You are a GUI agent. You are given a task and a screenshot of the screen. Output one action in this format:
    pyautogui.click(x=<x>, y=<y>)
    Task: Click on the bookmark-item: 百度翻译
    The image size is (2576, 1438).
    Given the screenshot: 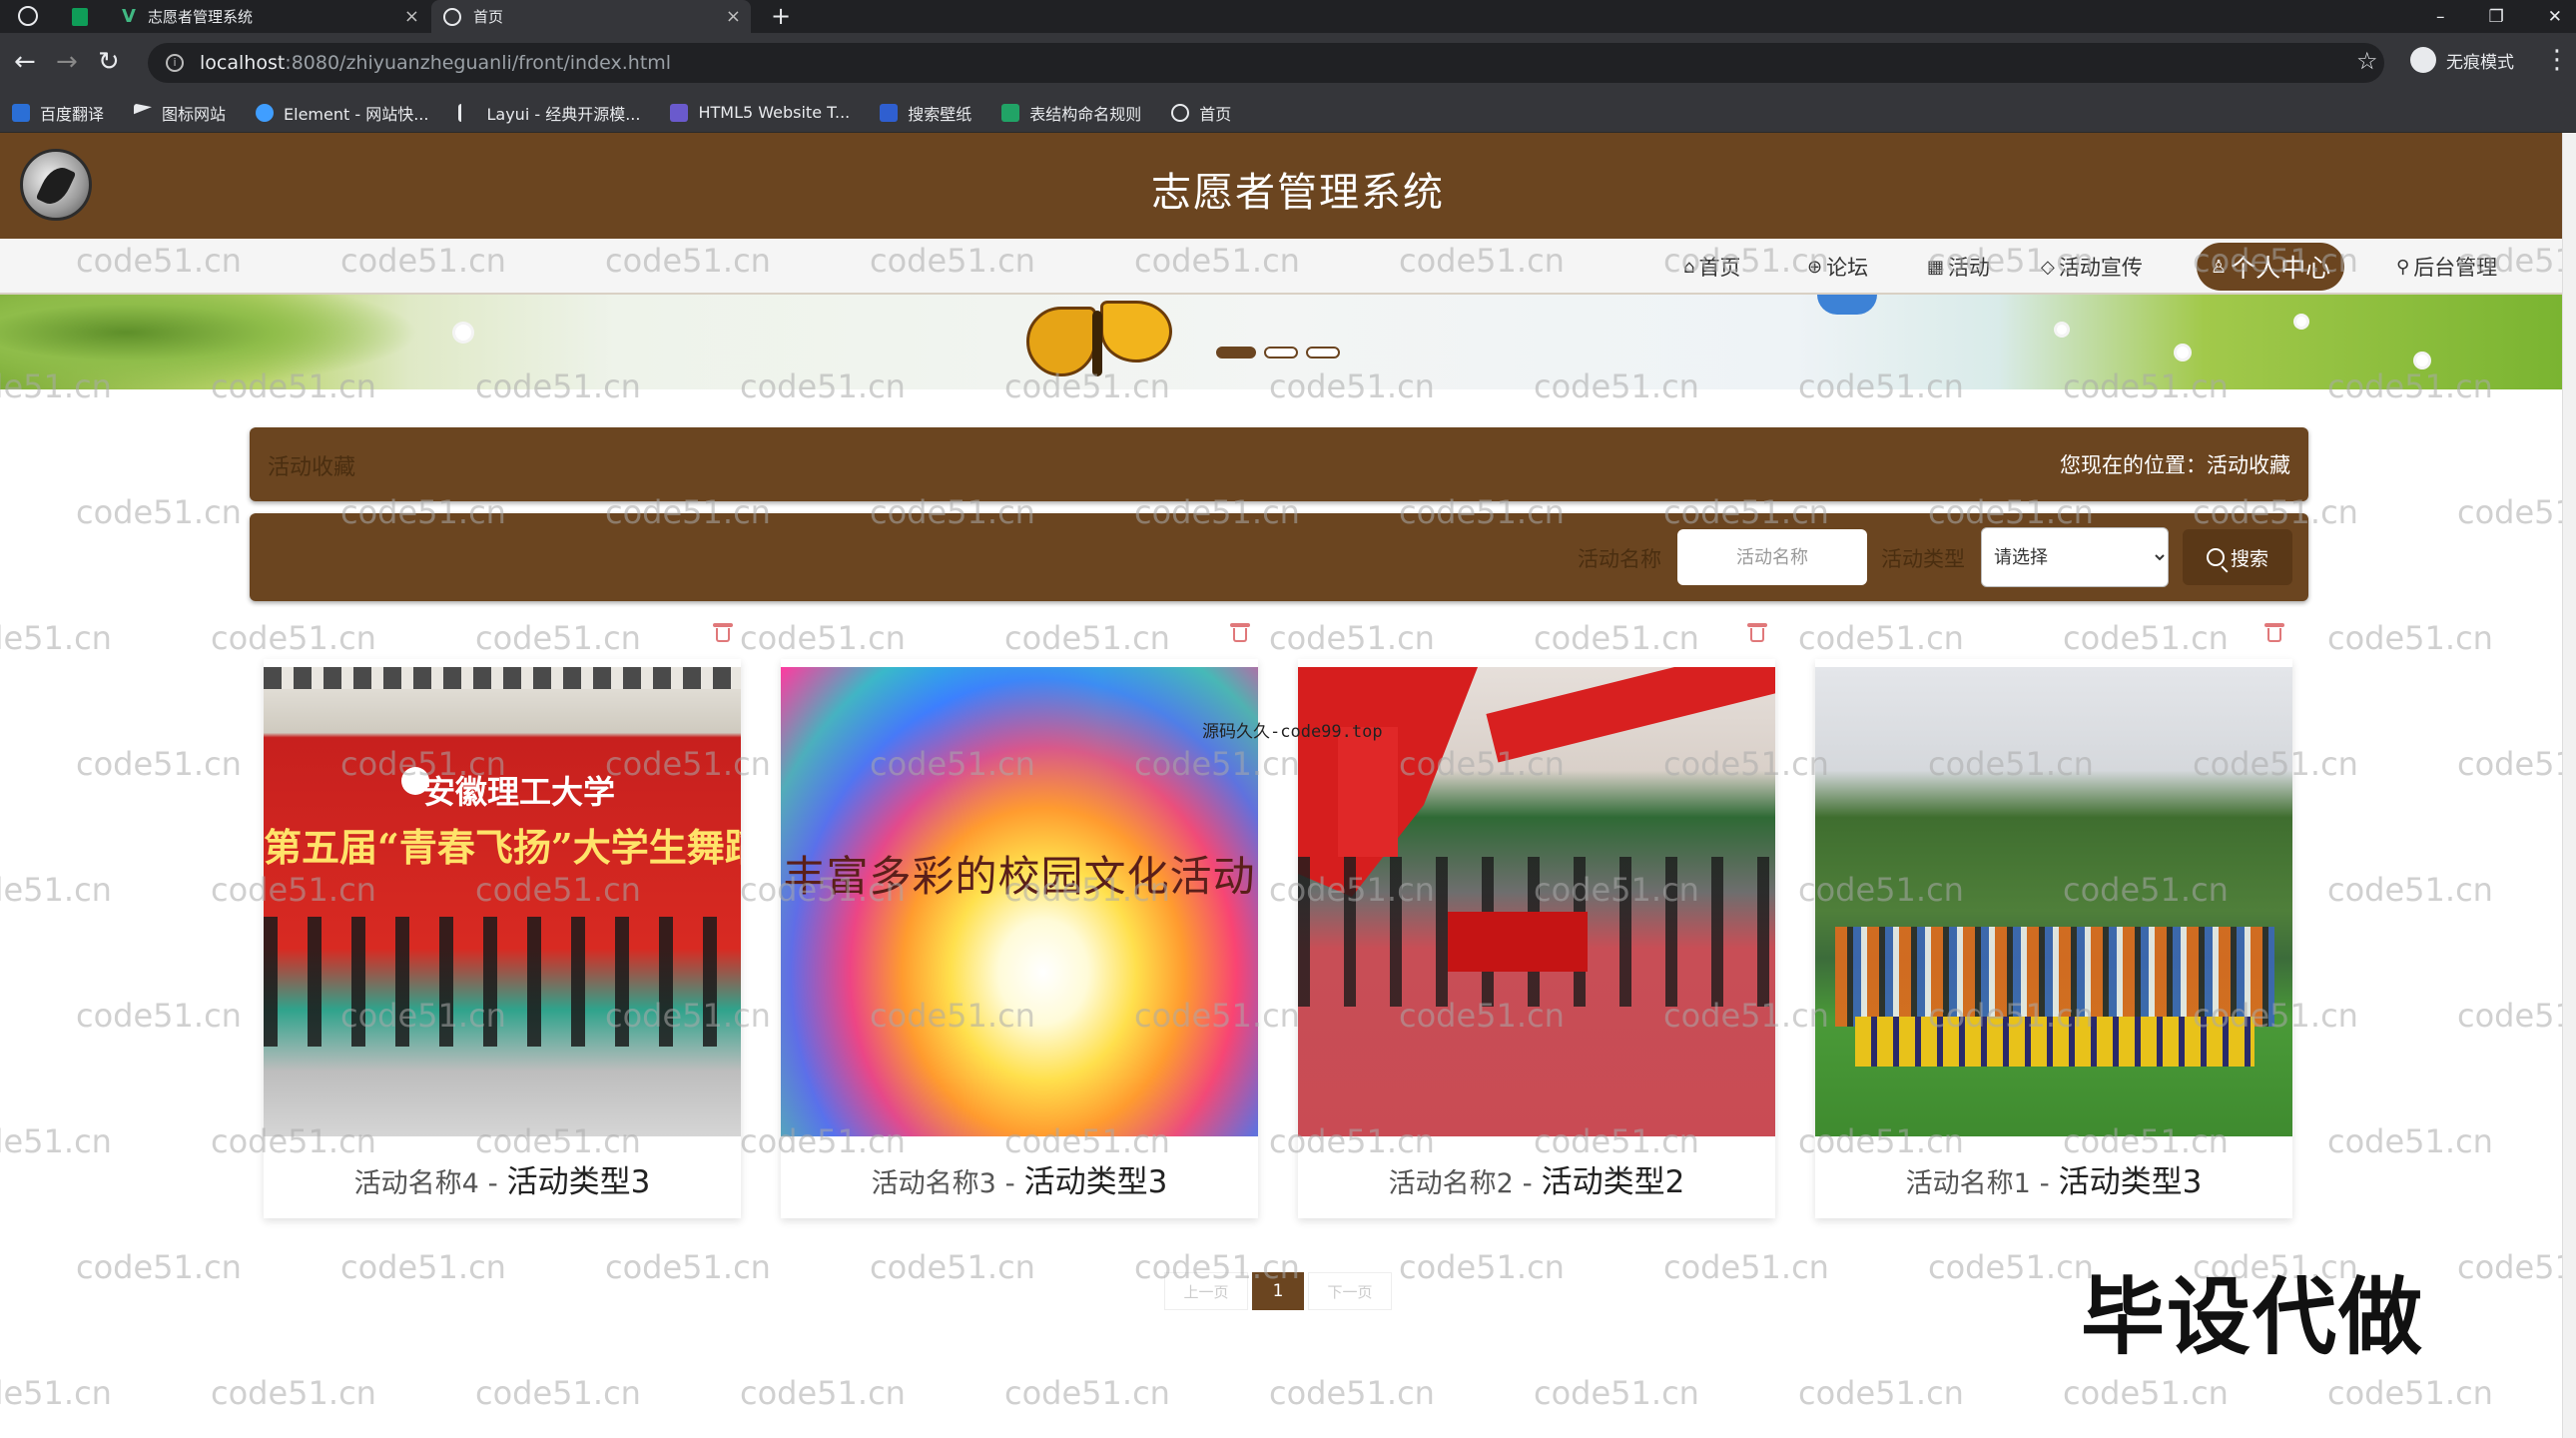 What is the action you would take?
    pyautogui.click(x=58, y=113)
    